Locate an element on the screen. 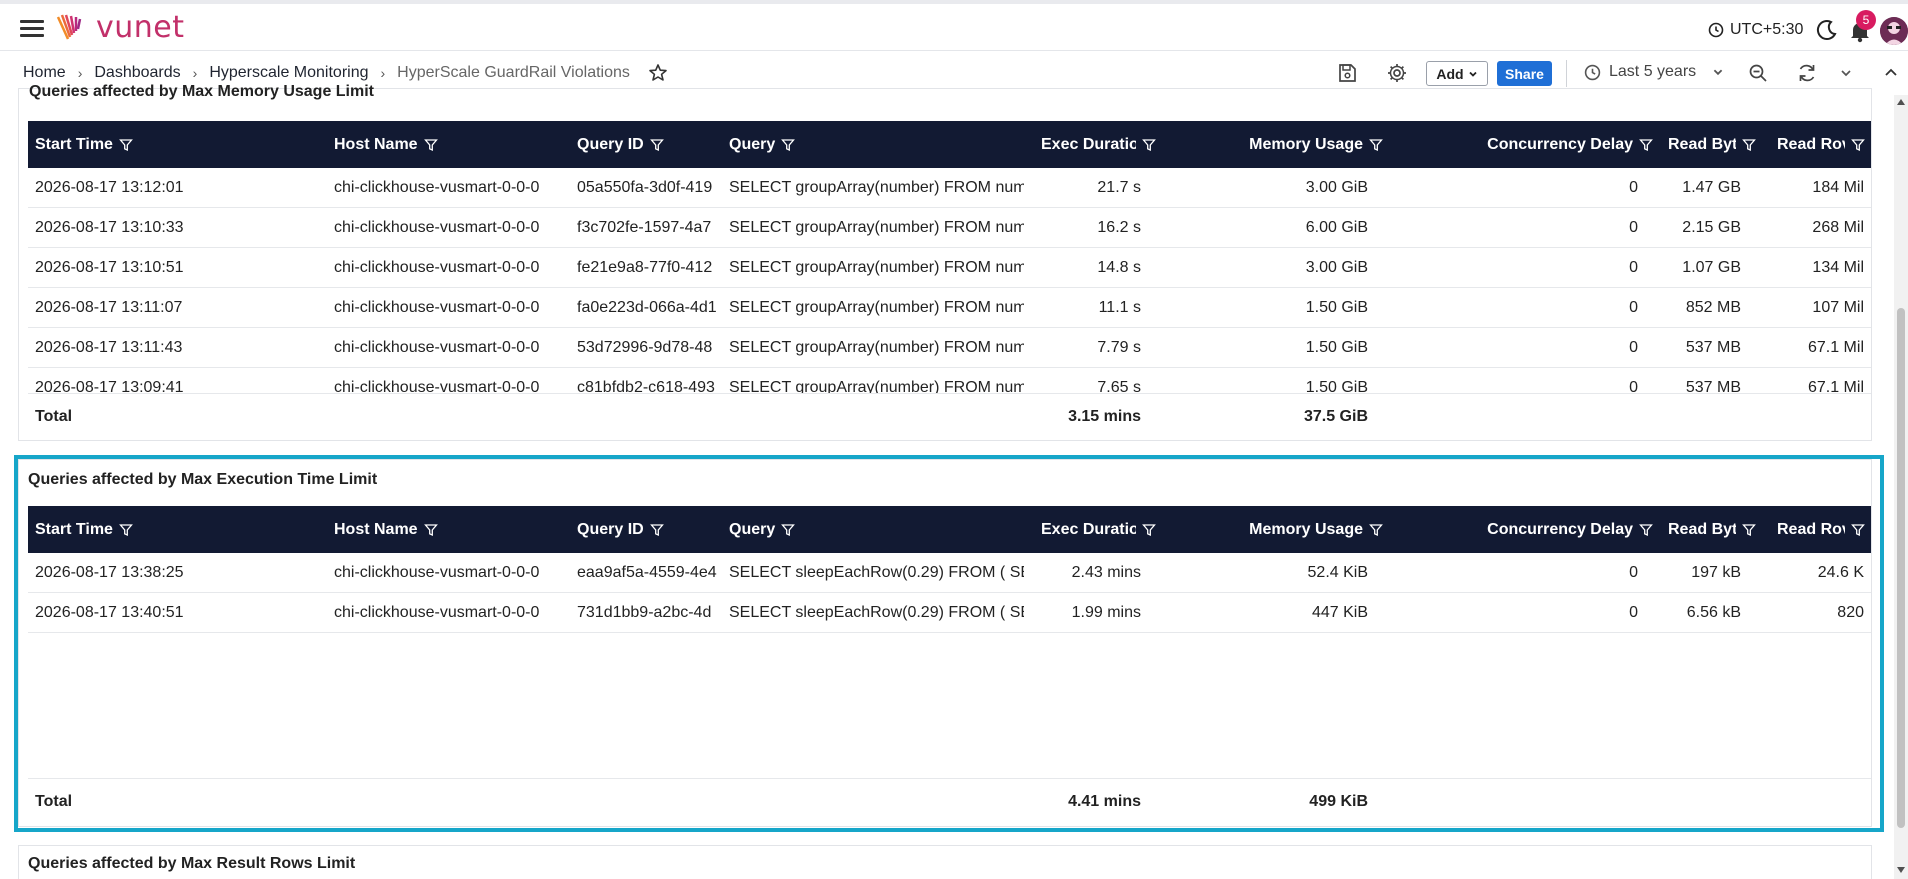 The image size is (1908, 879). favorite-star-icon is located at coordinates (658, 73).